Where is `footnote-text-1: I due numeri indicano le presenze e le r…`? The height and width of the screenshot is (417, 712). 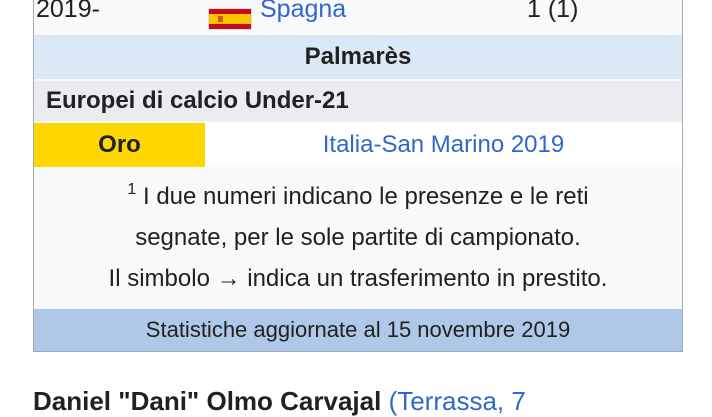 footnote-text-1: I due numeri indicano le presenze e le r… is located at coordinates (365, 196).